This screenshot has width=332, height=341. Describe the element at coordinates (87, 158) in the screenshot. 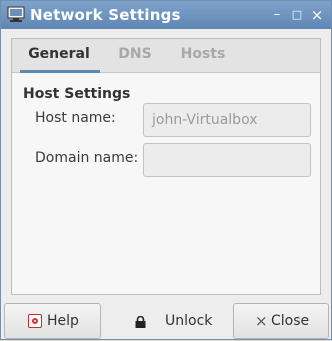

I see `domain-name-label: Domain name:` at that location.